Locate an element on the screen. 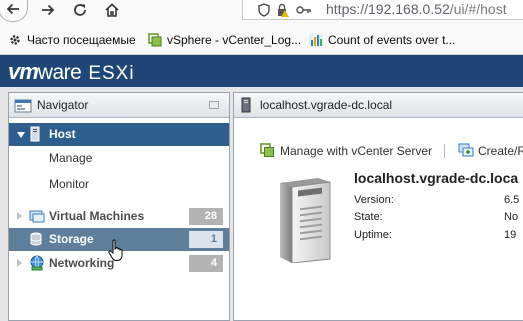 The width and height of the screenshot is (523, 321). vsphere-icon is located at coordinates (155, 39).